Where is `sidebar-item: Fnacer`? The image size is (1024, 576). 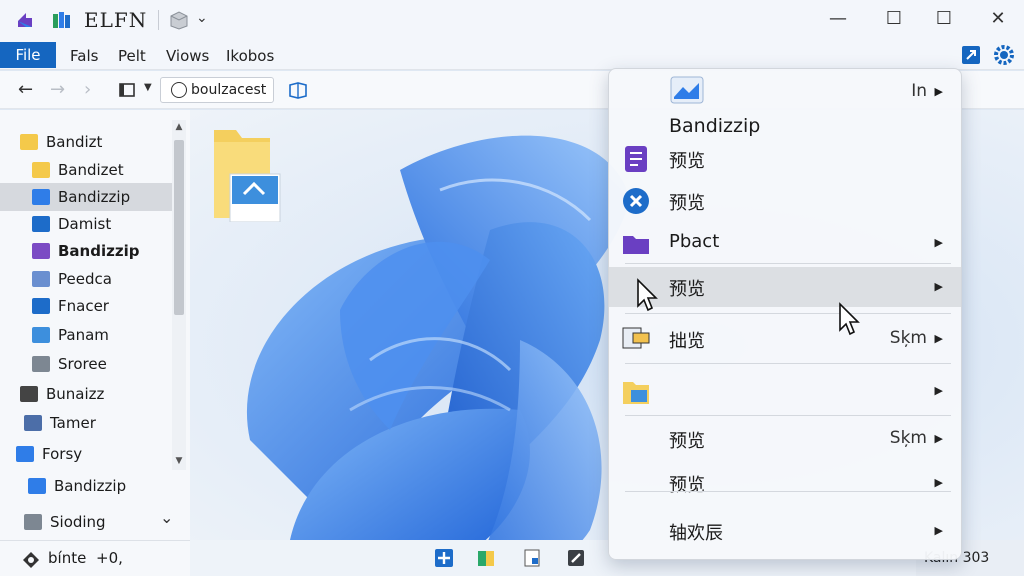 sidebar-item: Fnacer is located at coordinates (86, 306).